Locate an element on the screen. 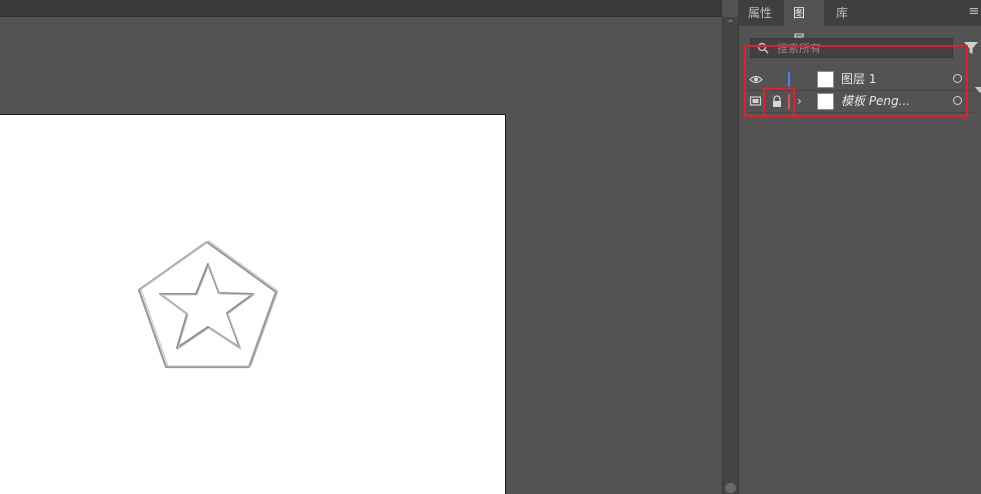 The image size is (981, 494). document-tab-bar is located at coordinates (361, 8).